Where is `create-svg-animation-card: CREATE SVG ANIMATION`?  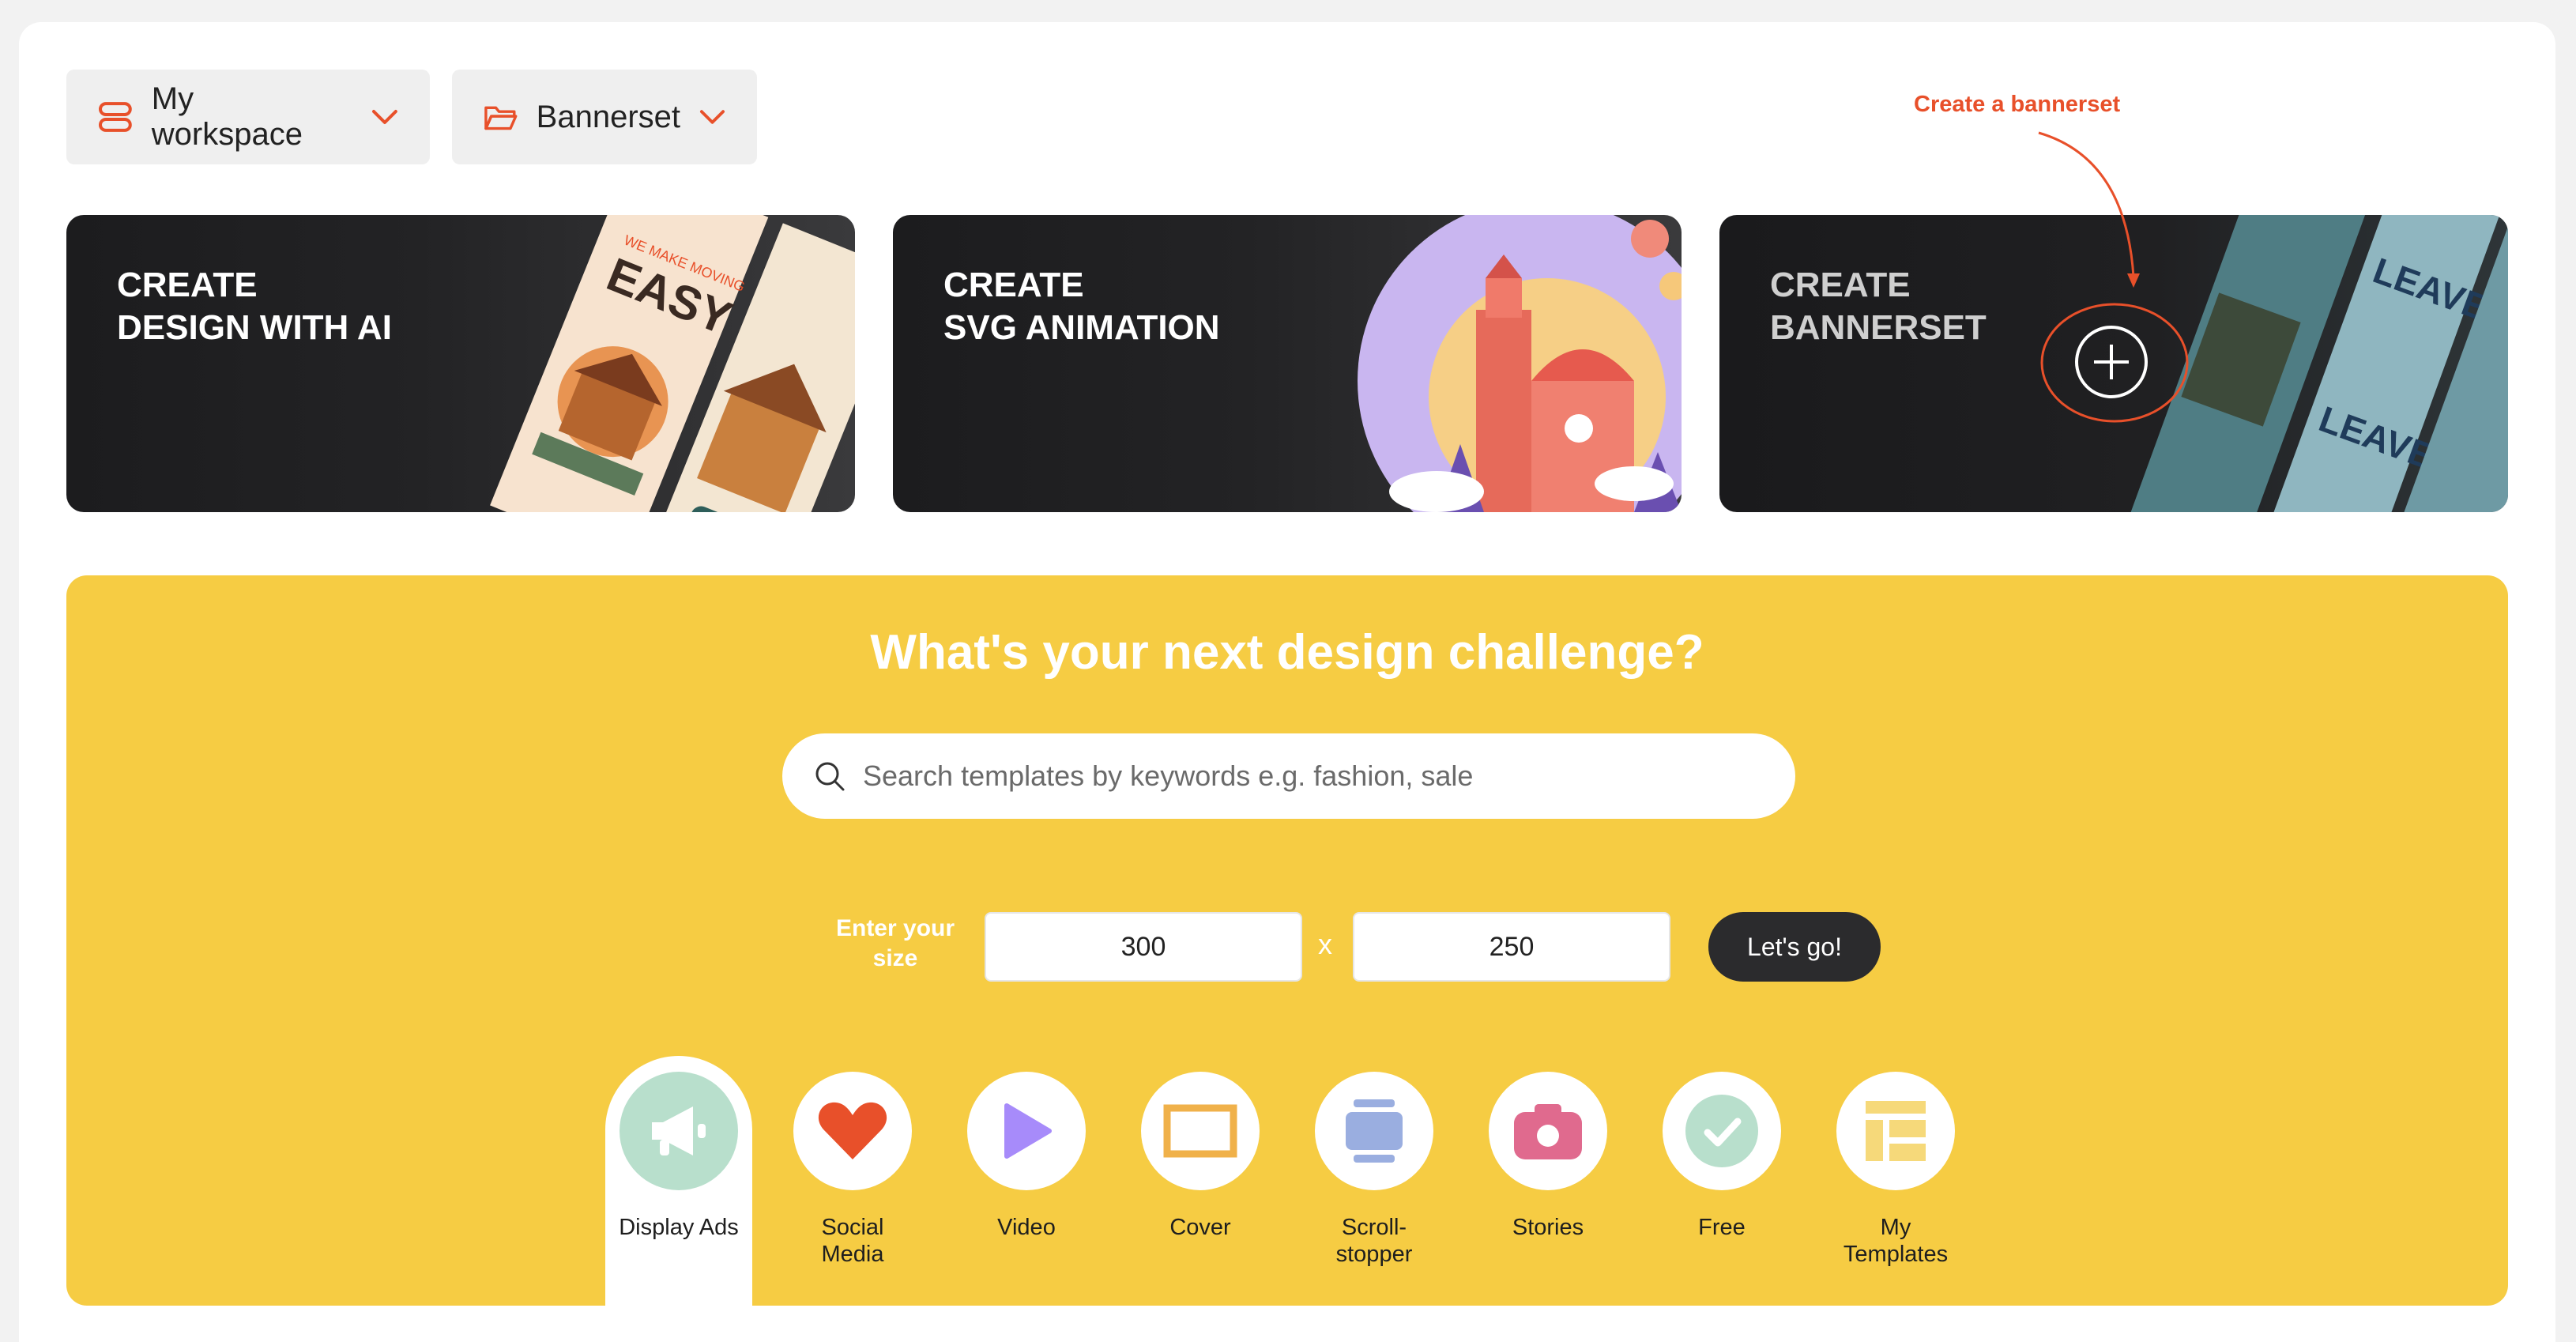
create-svg-animation-card: CREATE SVG ANIMATION is located at coordinates (1287, 363).